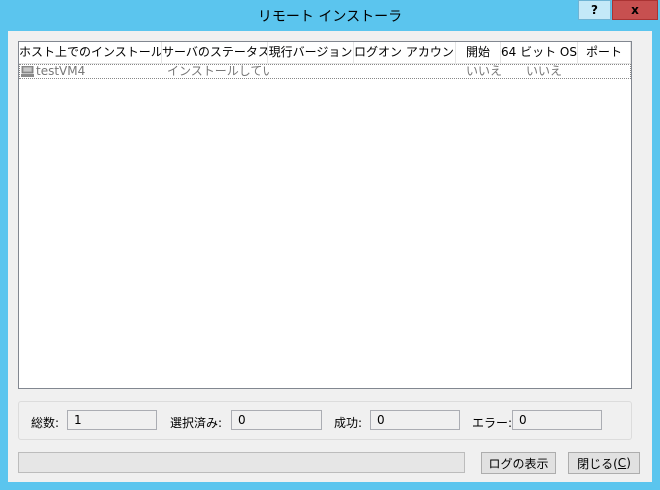 The height and width of the screenshot is (490, 660). I want to click on computer-icon, so click(27, 71).